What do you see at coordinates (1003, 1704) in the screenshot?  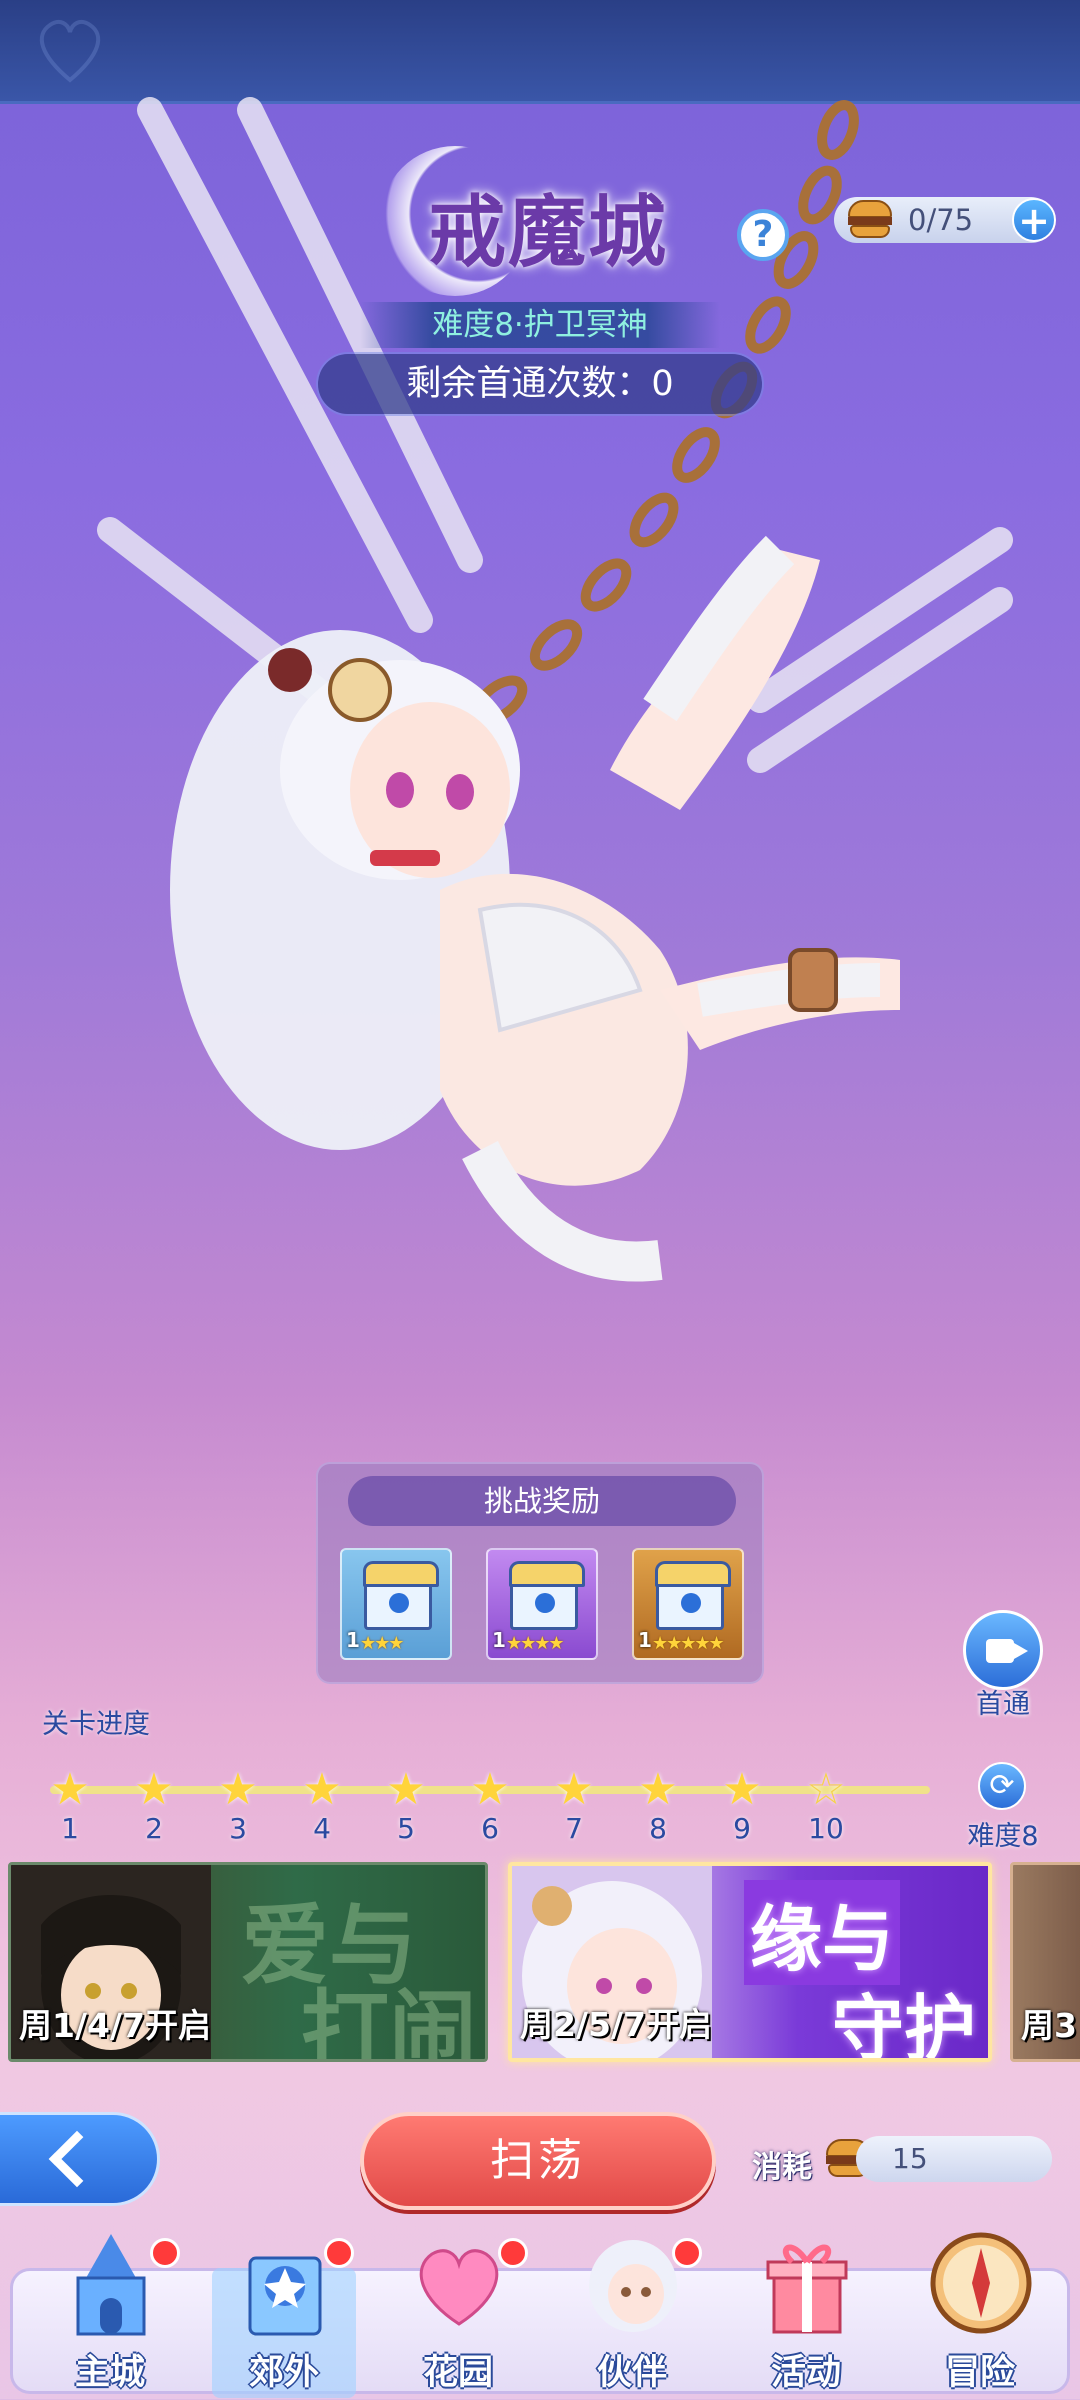 I see `first-clear-video-label: 首通` at bounding box center [1003, 1704].